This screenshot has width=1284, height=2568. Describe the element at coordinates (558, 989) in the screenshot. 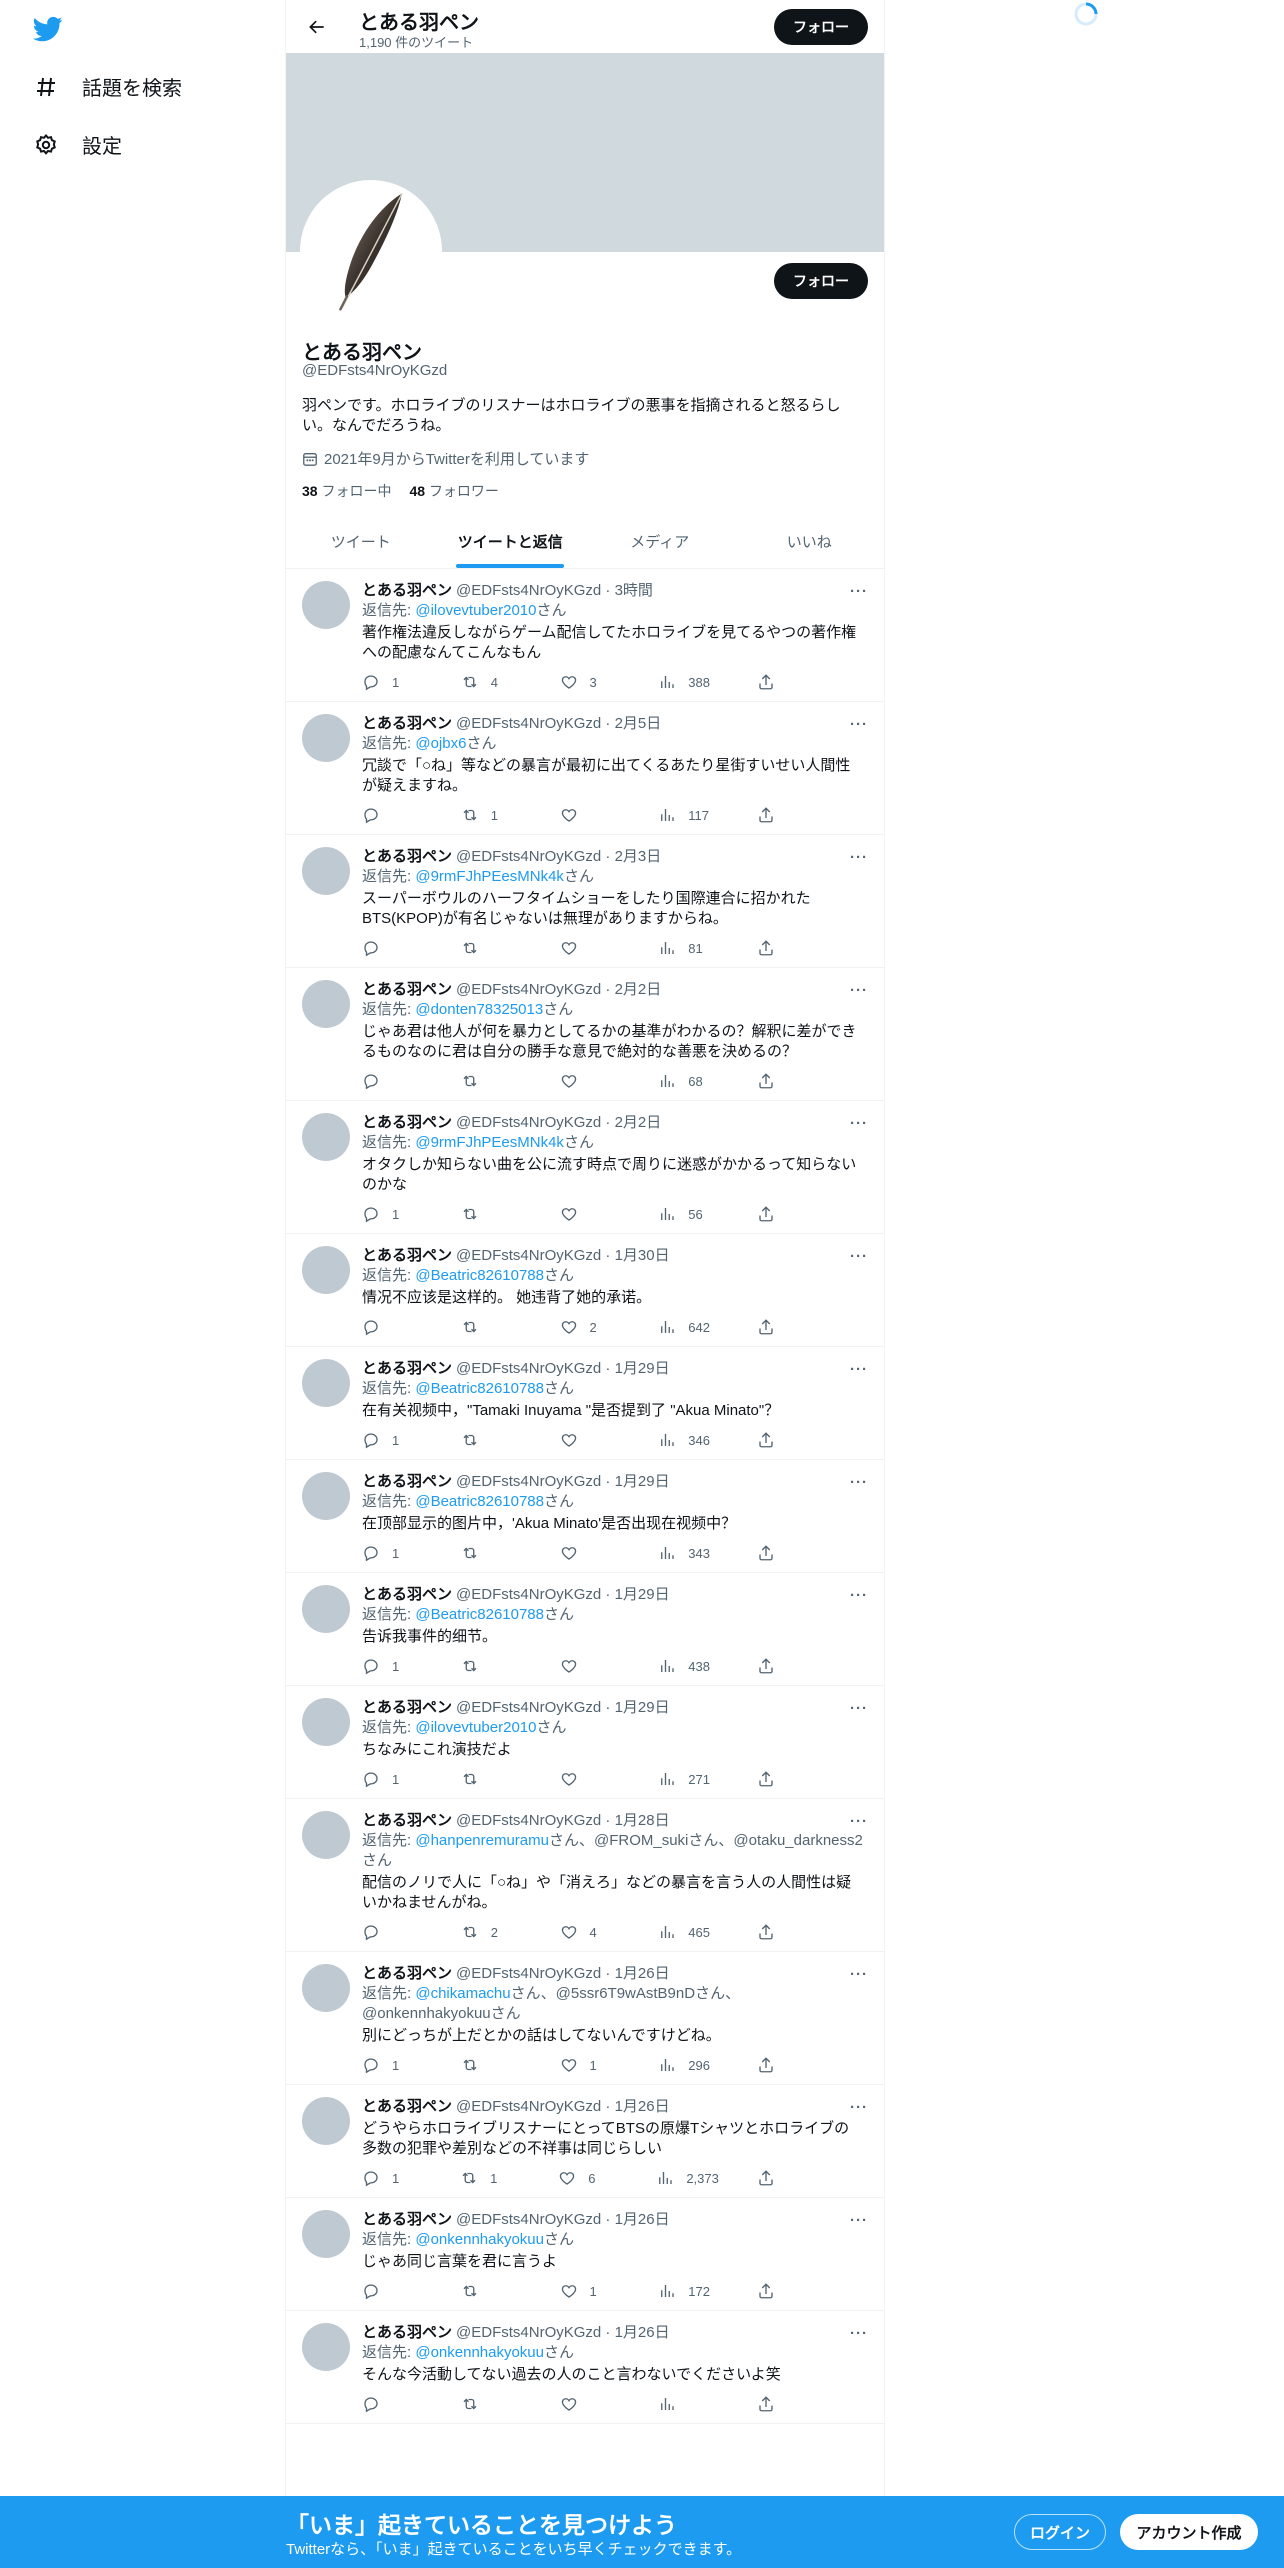

I see `tweet-handle-time: @EDFsts4NrOyKGzd · 2月2日` at that location.